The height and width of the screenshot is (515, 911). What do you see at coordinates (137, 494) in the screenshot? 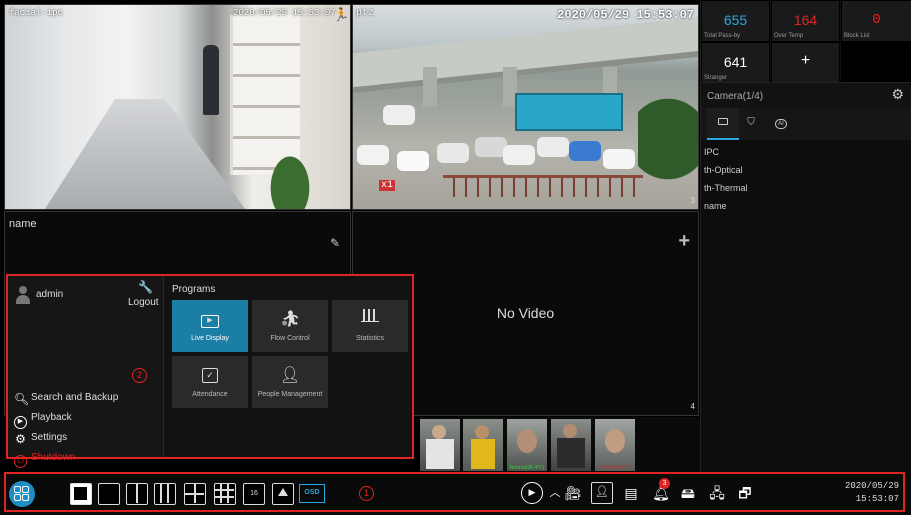
I see `layout-2-icon` at bounding box center [137, 494].